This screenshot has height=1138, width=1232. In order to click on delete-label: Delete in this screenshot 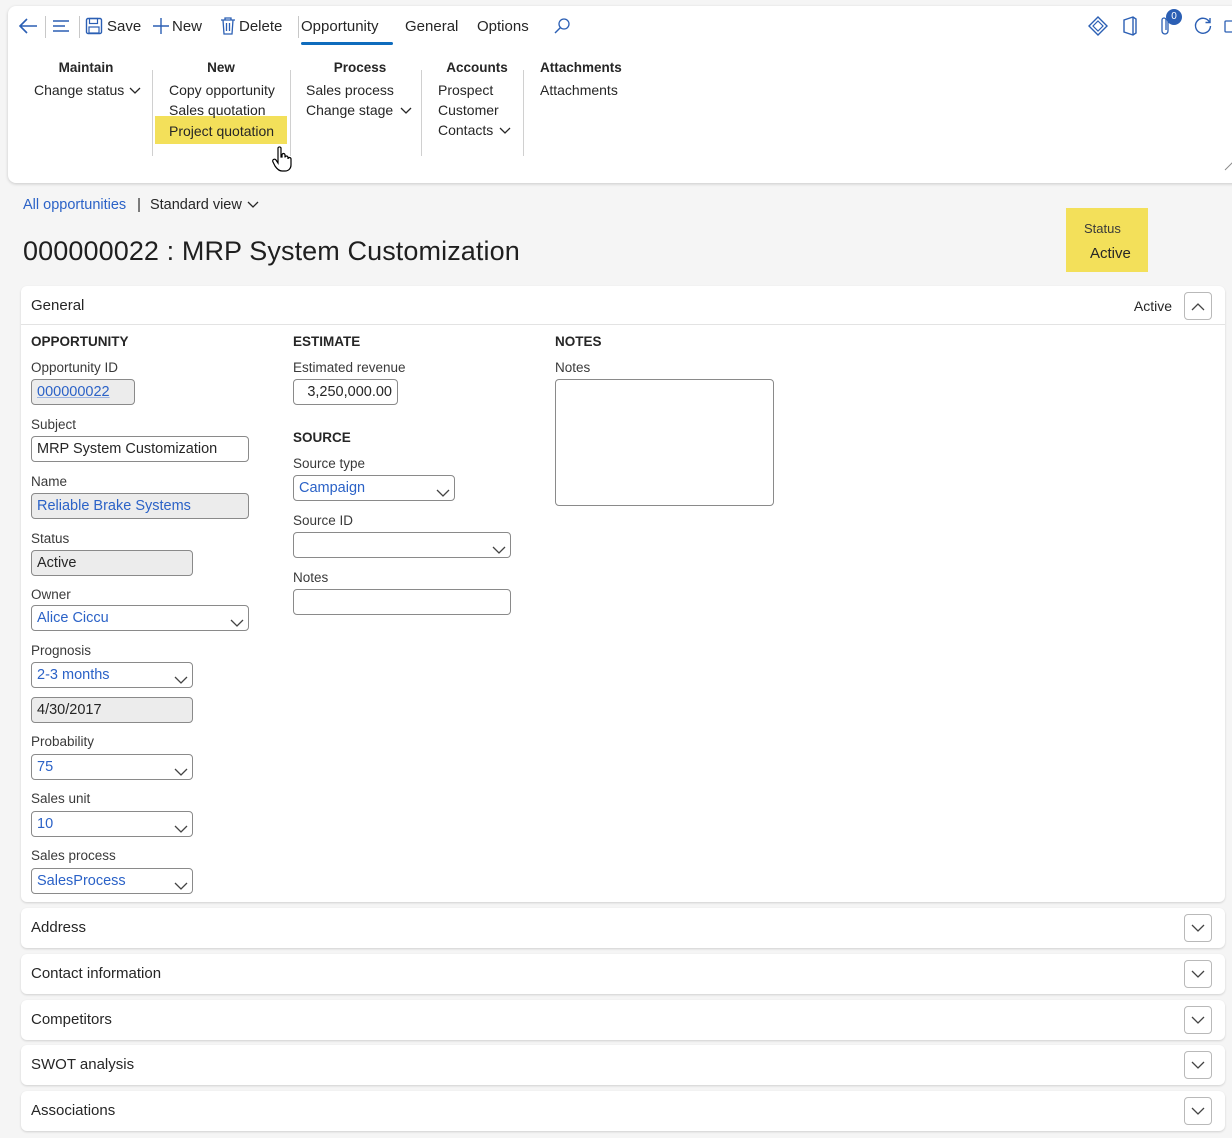, I will do `click(261, 26)`.